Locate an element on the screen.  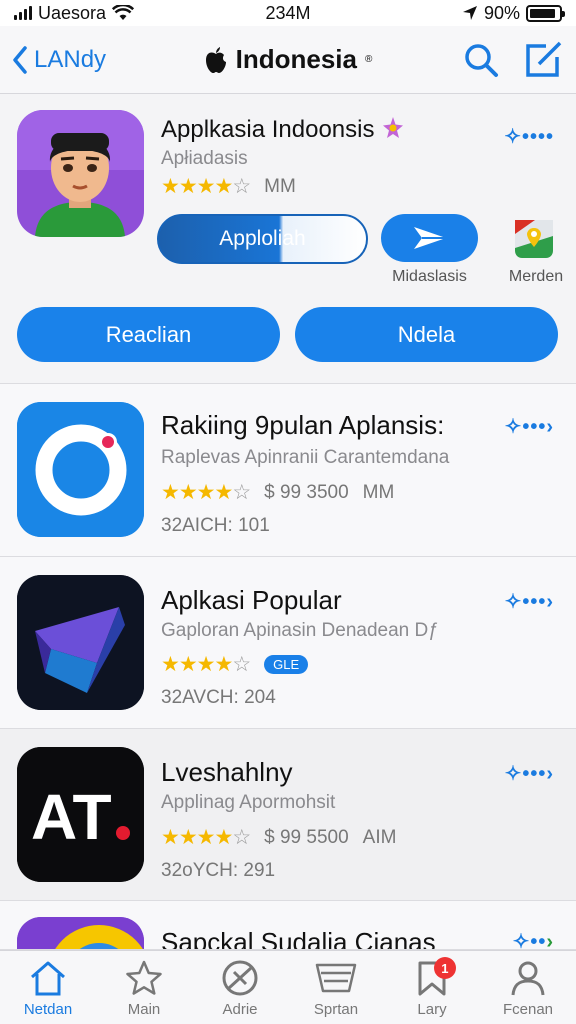
maps-icon is located at coordinates (534, 239).